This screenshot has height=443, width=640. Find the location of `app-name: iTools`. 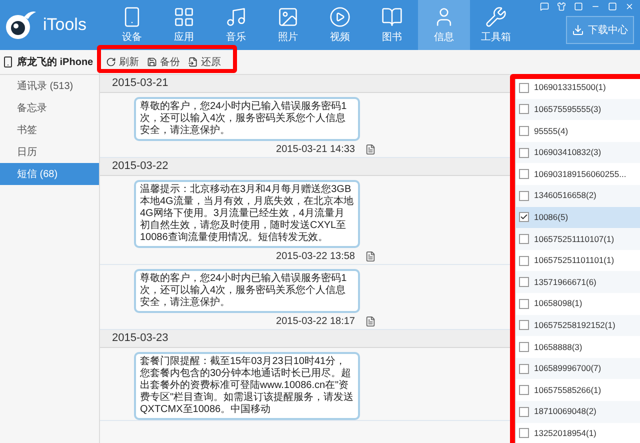

app-name: iTools is located at coordinates (64, 25).